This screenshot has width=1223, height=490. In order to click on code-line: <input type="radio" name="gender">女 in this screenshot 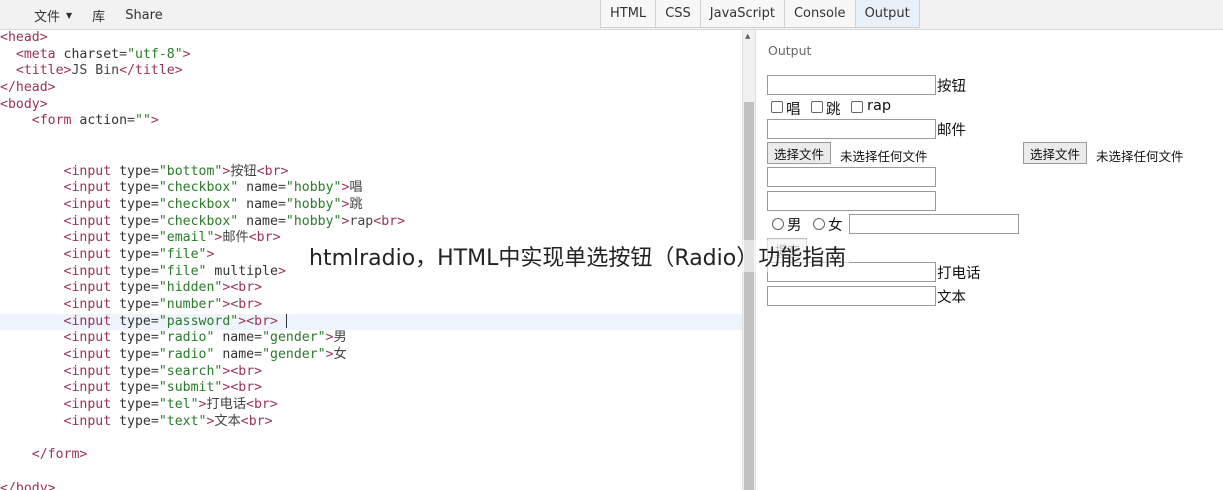, I will do `click(371, 355)`.